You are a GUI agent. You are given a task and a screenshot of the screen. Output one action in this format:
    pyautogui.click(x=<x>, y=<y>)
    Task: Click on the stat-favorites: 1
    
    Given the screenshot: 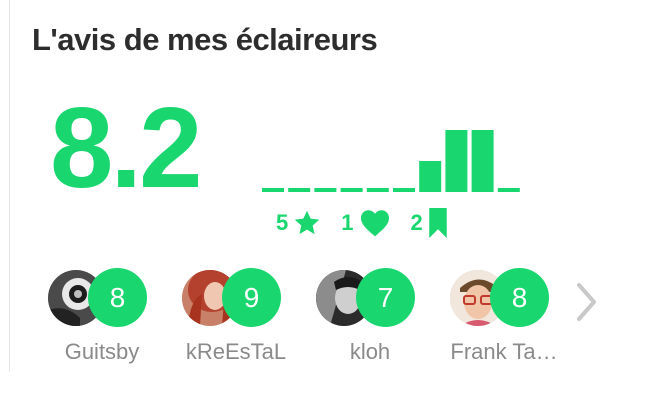 What is the action you would take?
    pyautogui.click(x=365, y=223)
    